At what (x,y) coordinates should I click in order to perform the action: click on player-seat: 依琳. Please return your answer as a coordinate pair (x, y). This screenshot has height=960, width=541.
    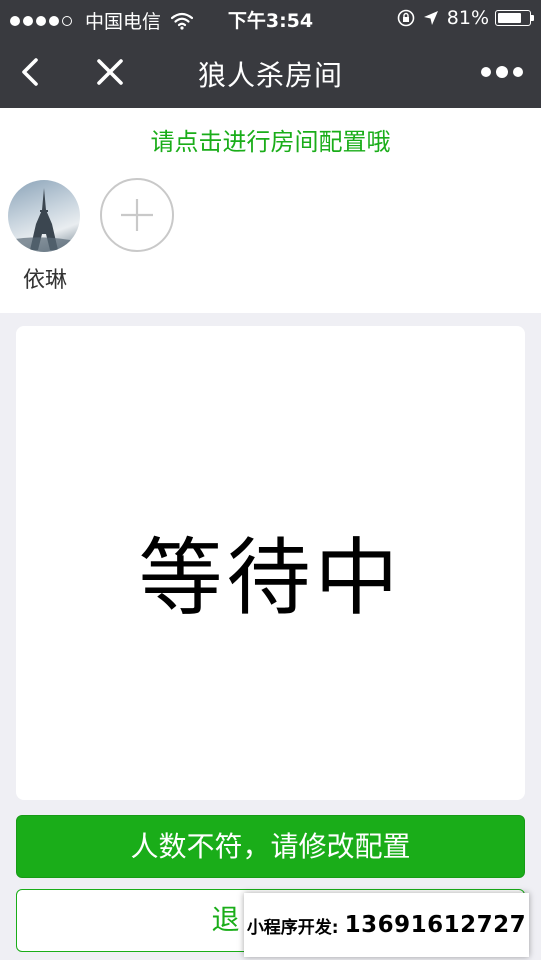
    Looking at the image, I should click on (45, 237).